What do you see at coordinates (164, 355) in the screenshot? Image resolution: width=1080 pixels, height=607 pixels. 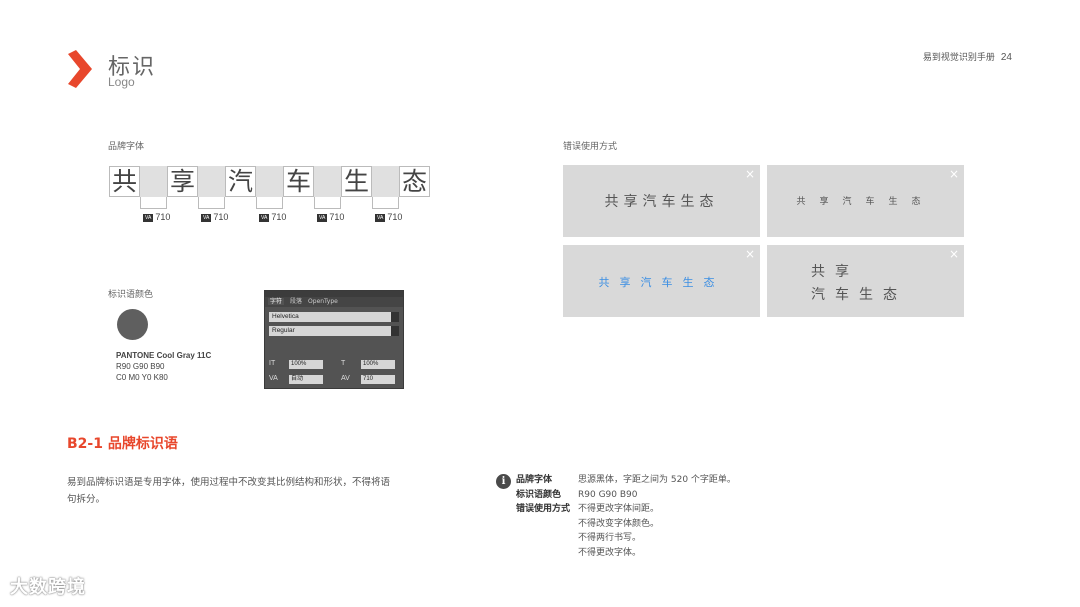 I see `pantone-line: PANTONE Cool Gray 11C` at bounding box center [164, 355].